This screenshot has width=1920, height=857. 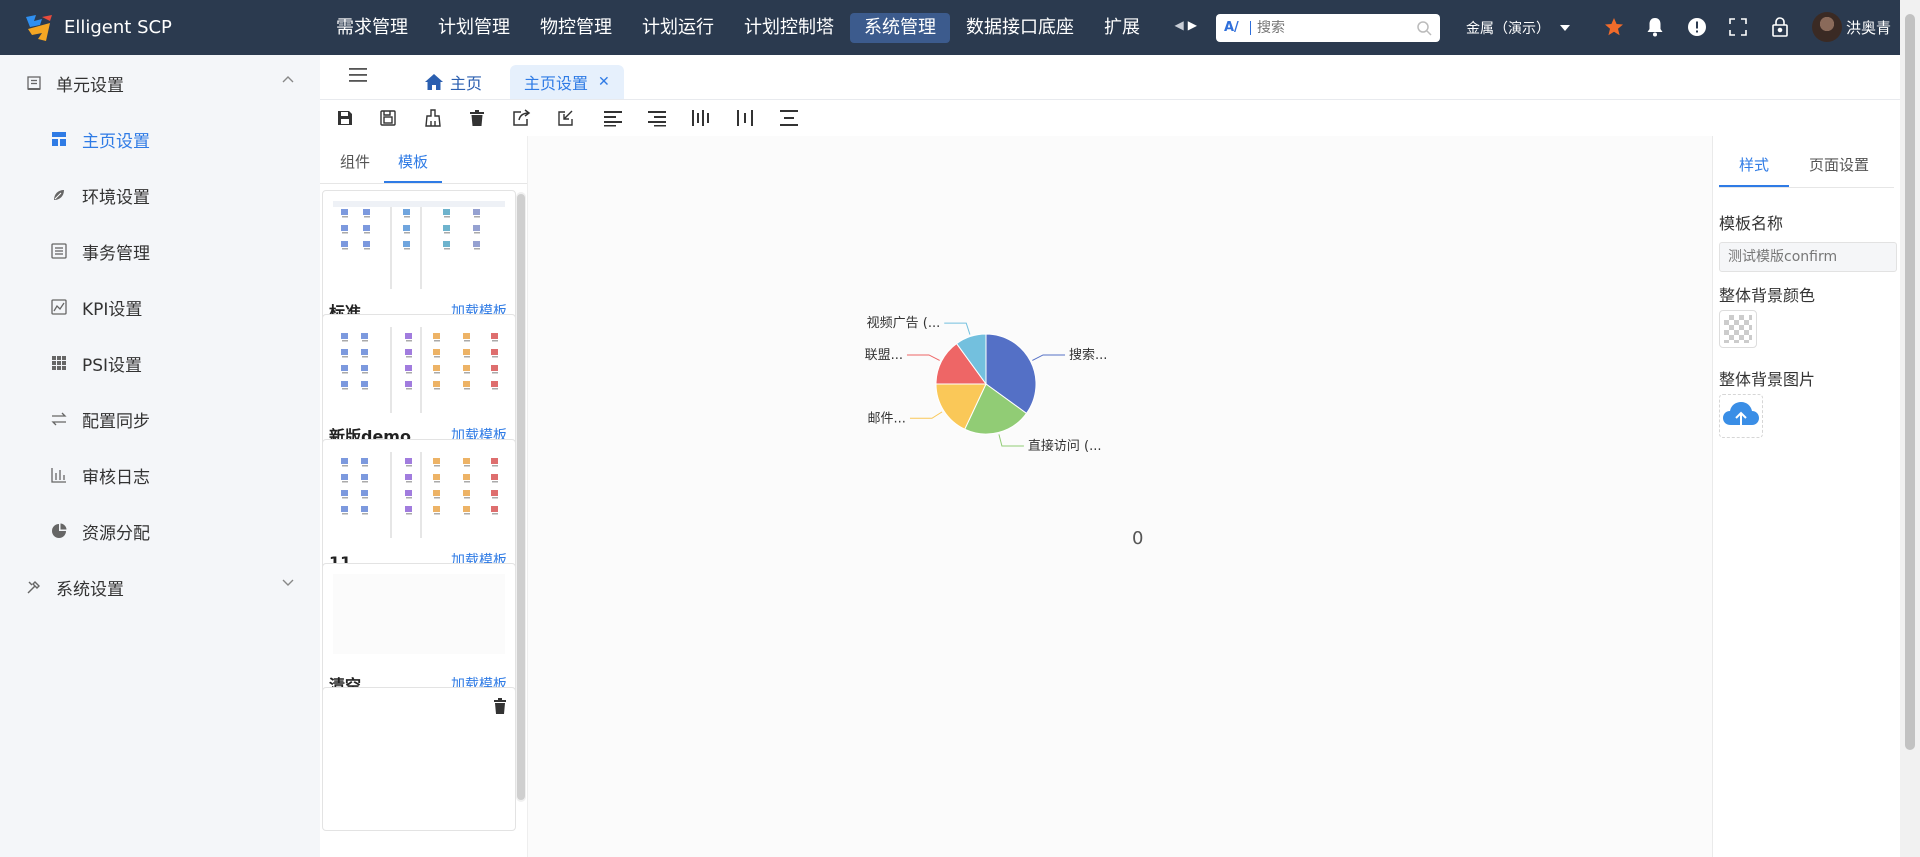 I want to click on tools-icon, so click(x=33, y=587).